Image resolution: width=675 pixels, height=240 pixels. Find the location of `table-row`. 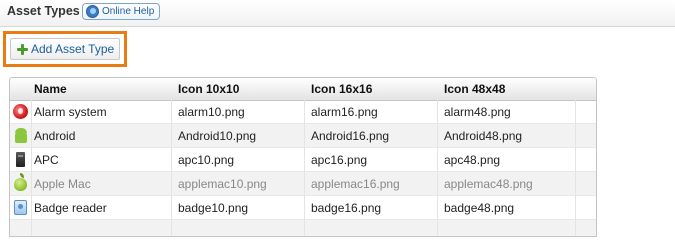

table-row is located at coordinates (303, 228).